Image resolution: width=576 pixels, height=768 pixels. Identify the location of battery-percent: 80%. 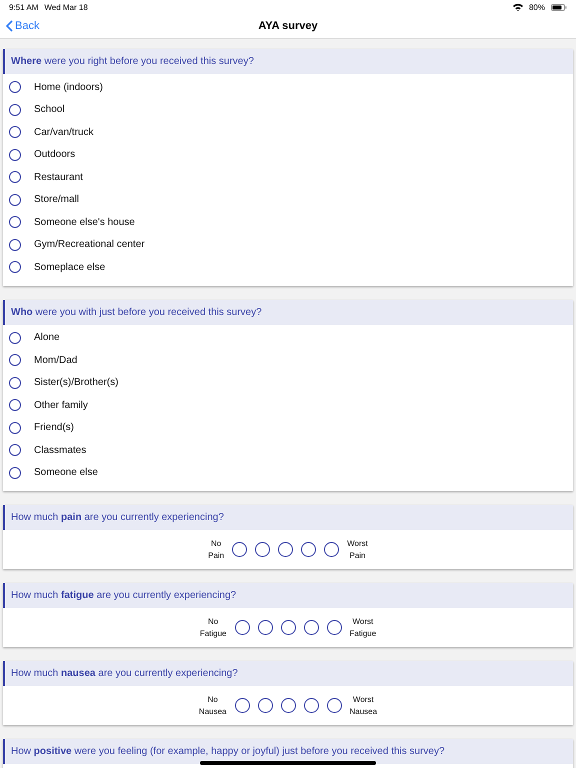
(536, 7).